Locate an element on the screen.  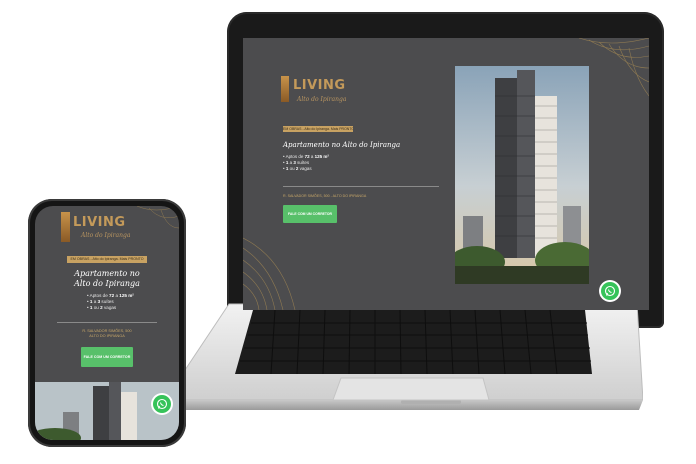
decorative-lines-phone is located at coordinates (157, 217).